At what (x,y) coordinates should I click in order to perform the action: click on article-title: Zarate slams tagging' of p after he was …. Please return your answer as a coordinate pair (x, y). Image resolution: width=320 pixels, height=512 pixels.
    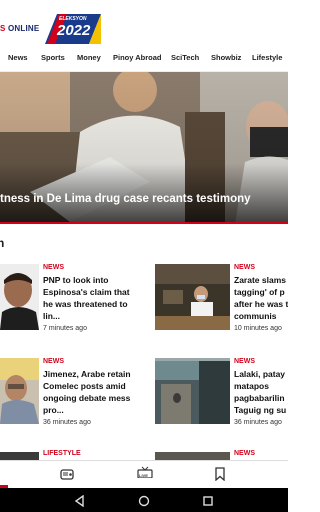
    Looking at the image, I should click on (261, 298).